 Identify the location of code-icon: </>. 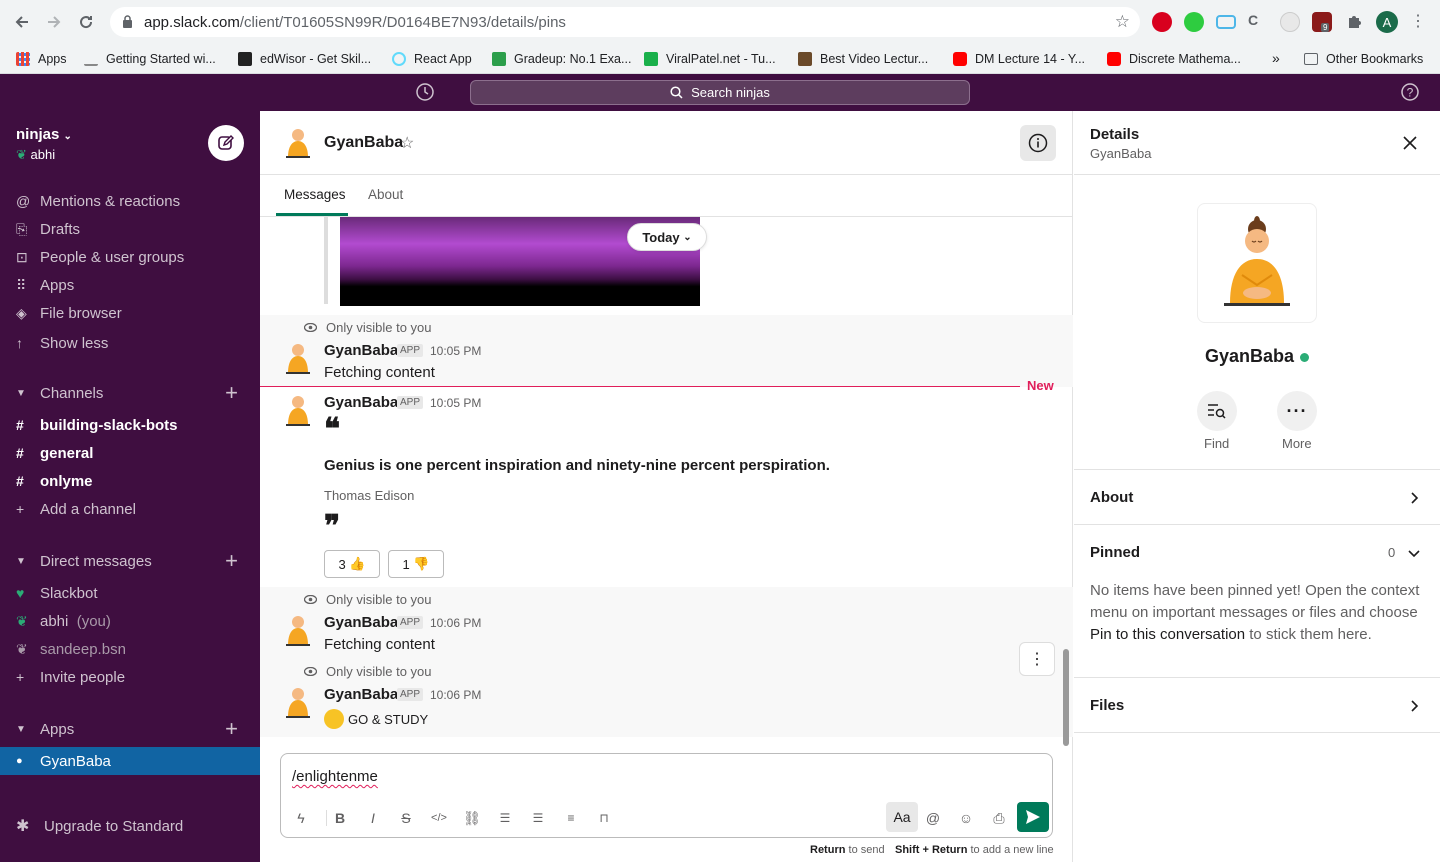
(439, 818).